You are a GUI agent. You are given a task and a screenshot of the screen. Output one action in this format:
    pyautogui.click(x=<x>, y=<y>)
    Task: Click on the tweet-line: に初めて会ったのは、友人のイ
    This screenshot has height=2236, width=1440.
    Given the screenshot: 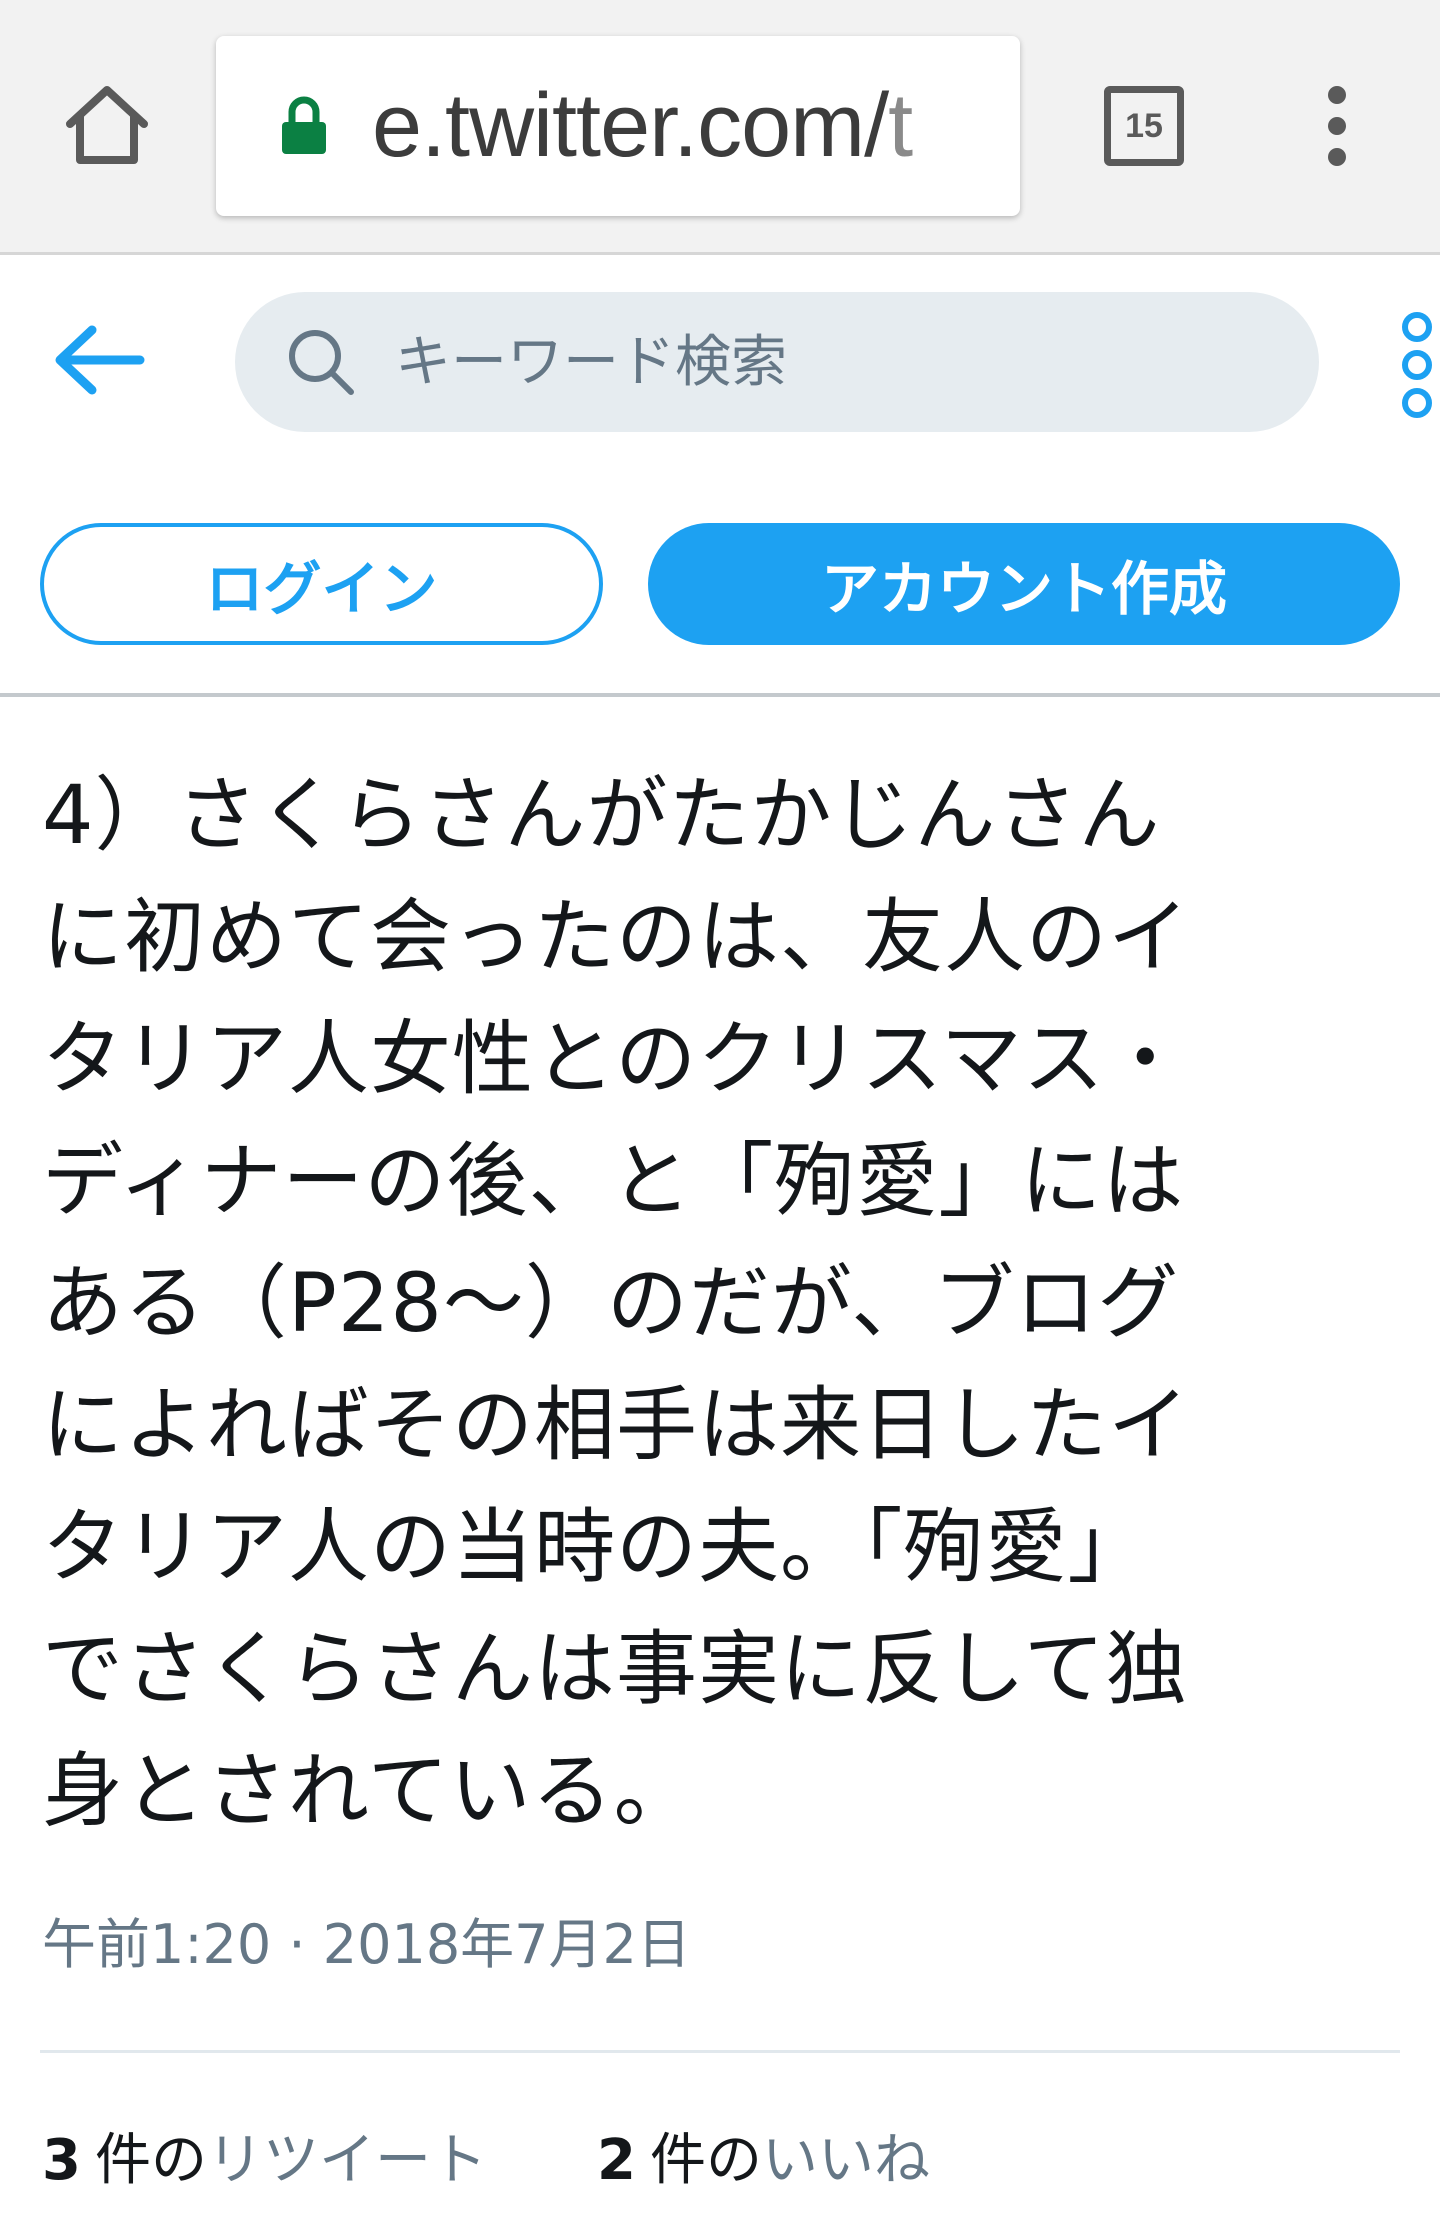 What is the action you would take?
    pyautogui.click(x=616, y=938)
    